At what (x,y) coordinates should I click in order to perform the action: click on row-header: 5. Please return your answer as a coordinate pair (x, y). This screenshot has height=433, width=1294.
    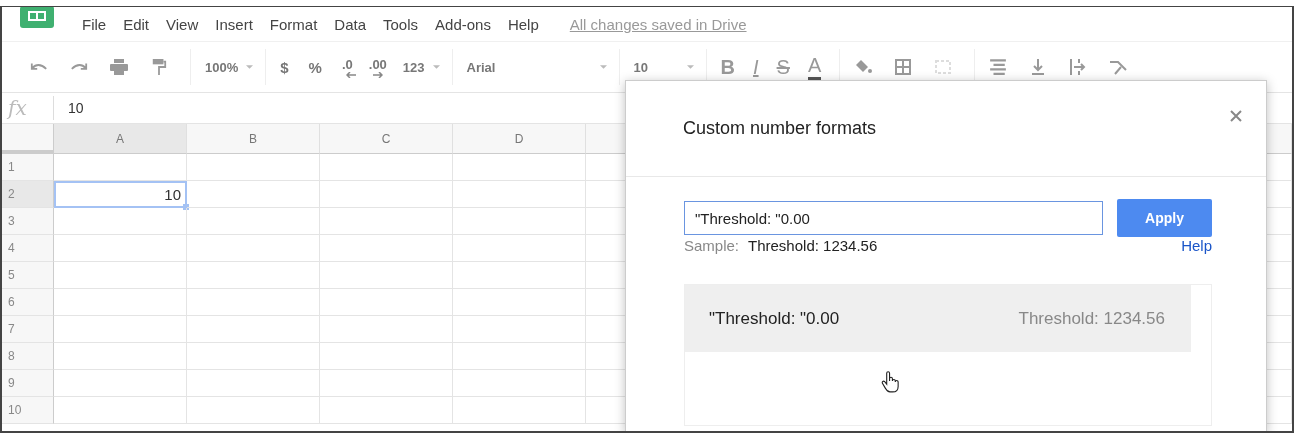
    Looking at the image, I should click on (28, 275).